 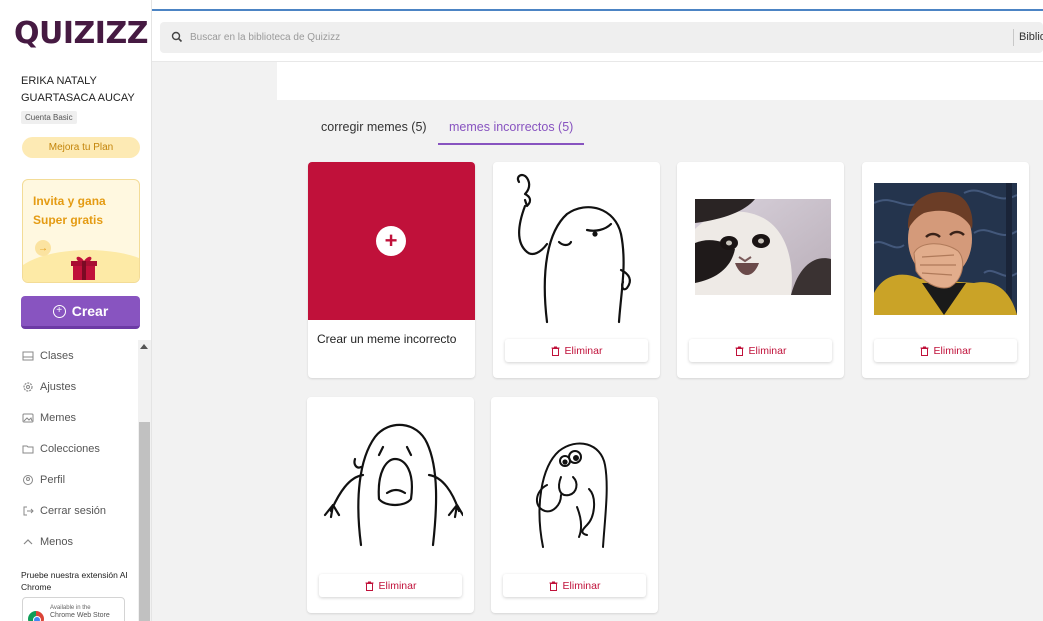 I want to click on search-icon, so click(x=177, y=37).